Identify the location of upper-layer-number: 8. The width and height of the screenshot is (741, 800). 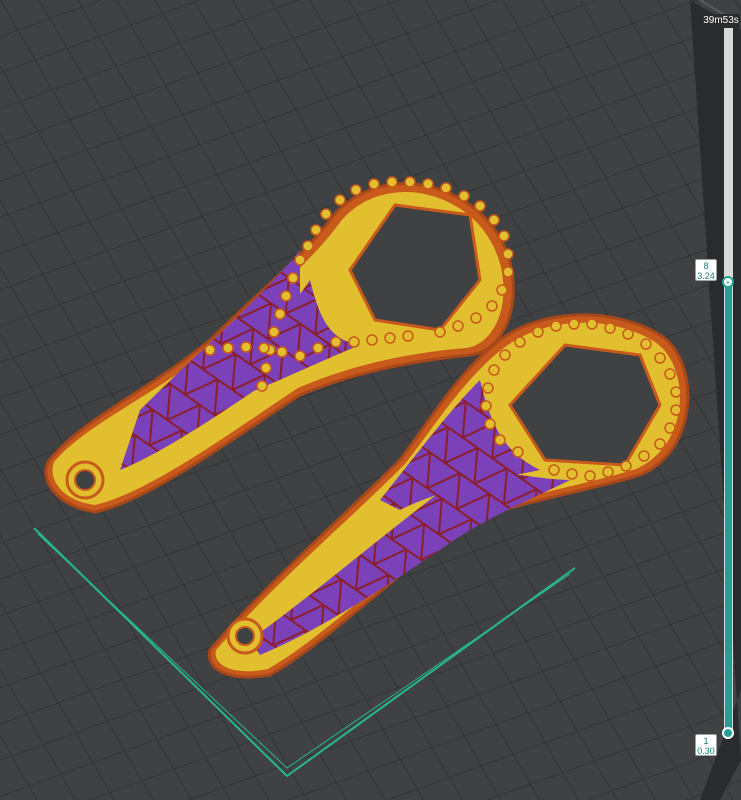
(706, 266).